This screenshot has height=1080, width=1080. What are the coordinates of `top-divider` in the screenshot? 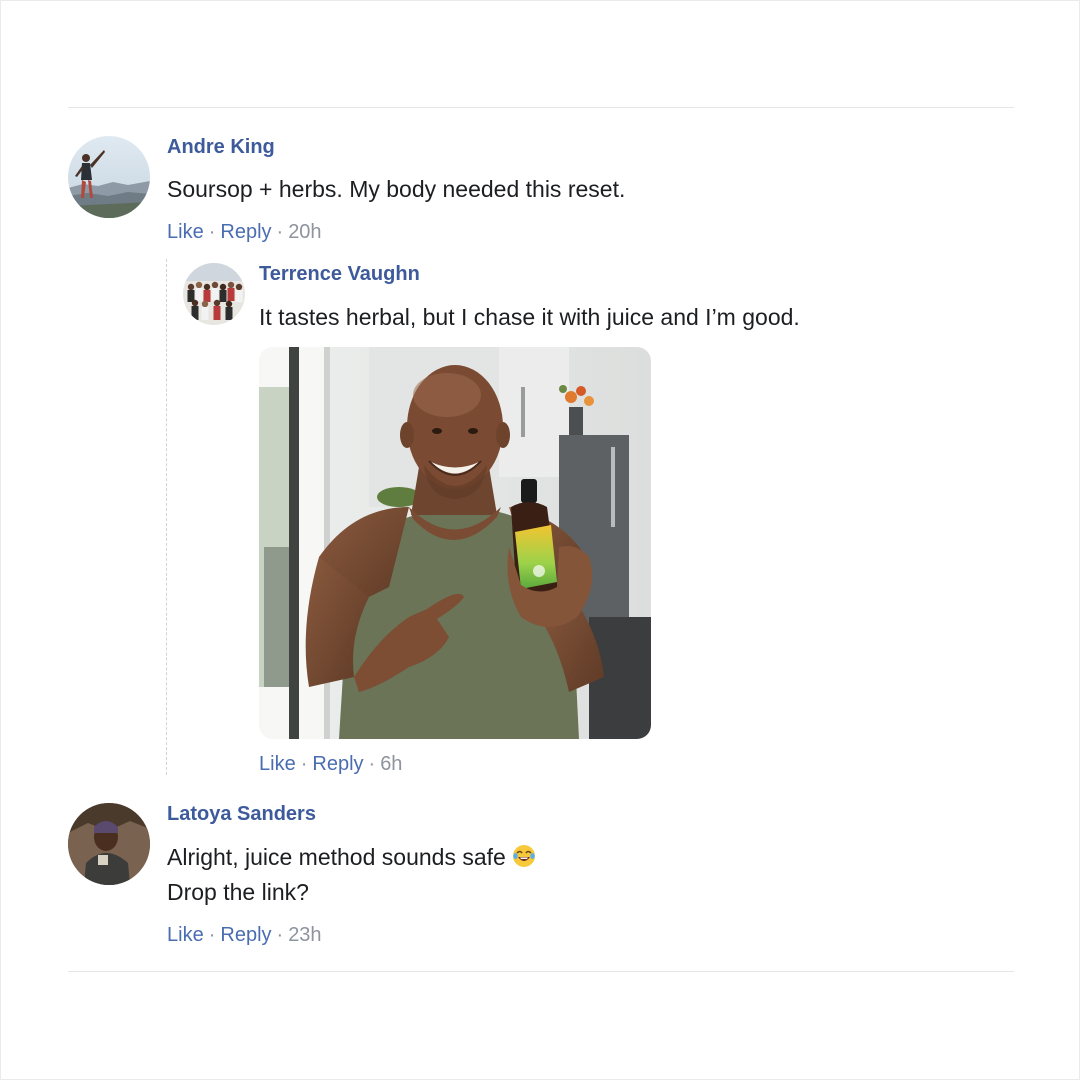 It's located at (541, 107).